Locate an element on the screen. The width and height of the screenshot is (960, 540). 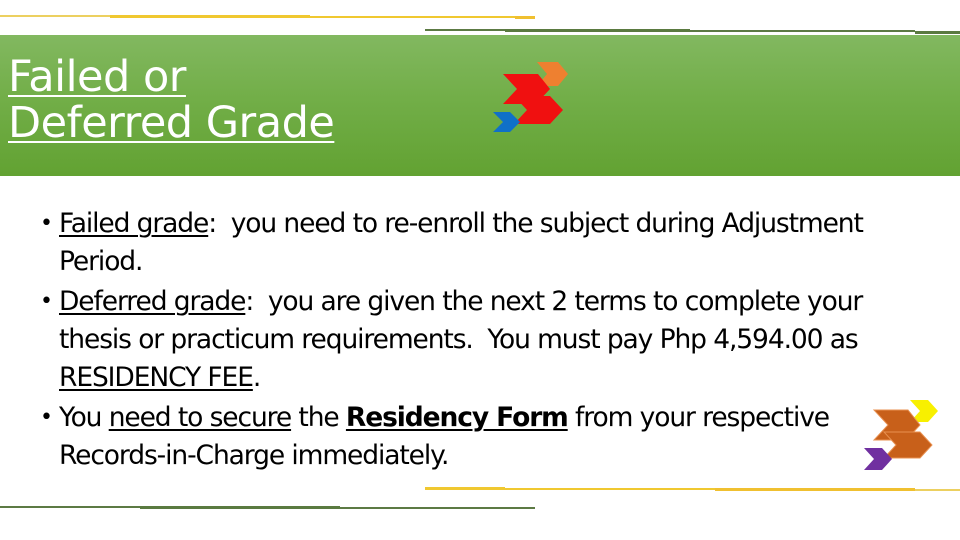
blue-chevron is located at coordinates (506, 122).